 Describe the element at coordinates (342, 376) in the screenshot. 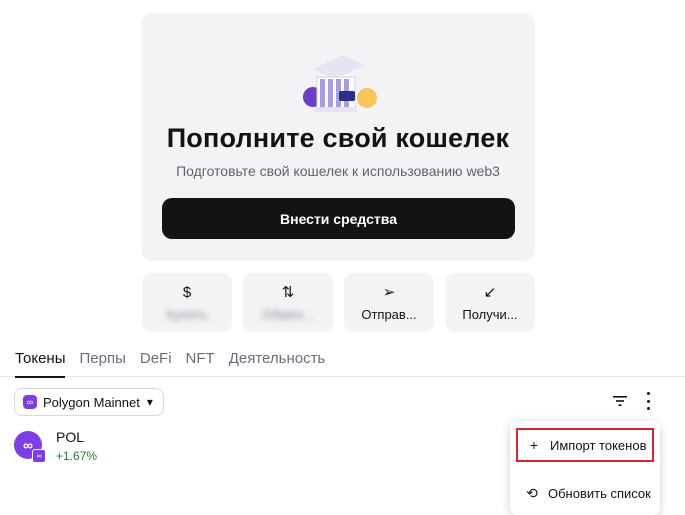

I see `tabs-divider` at that location.